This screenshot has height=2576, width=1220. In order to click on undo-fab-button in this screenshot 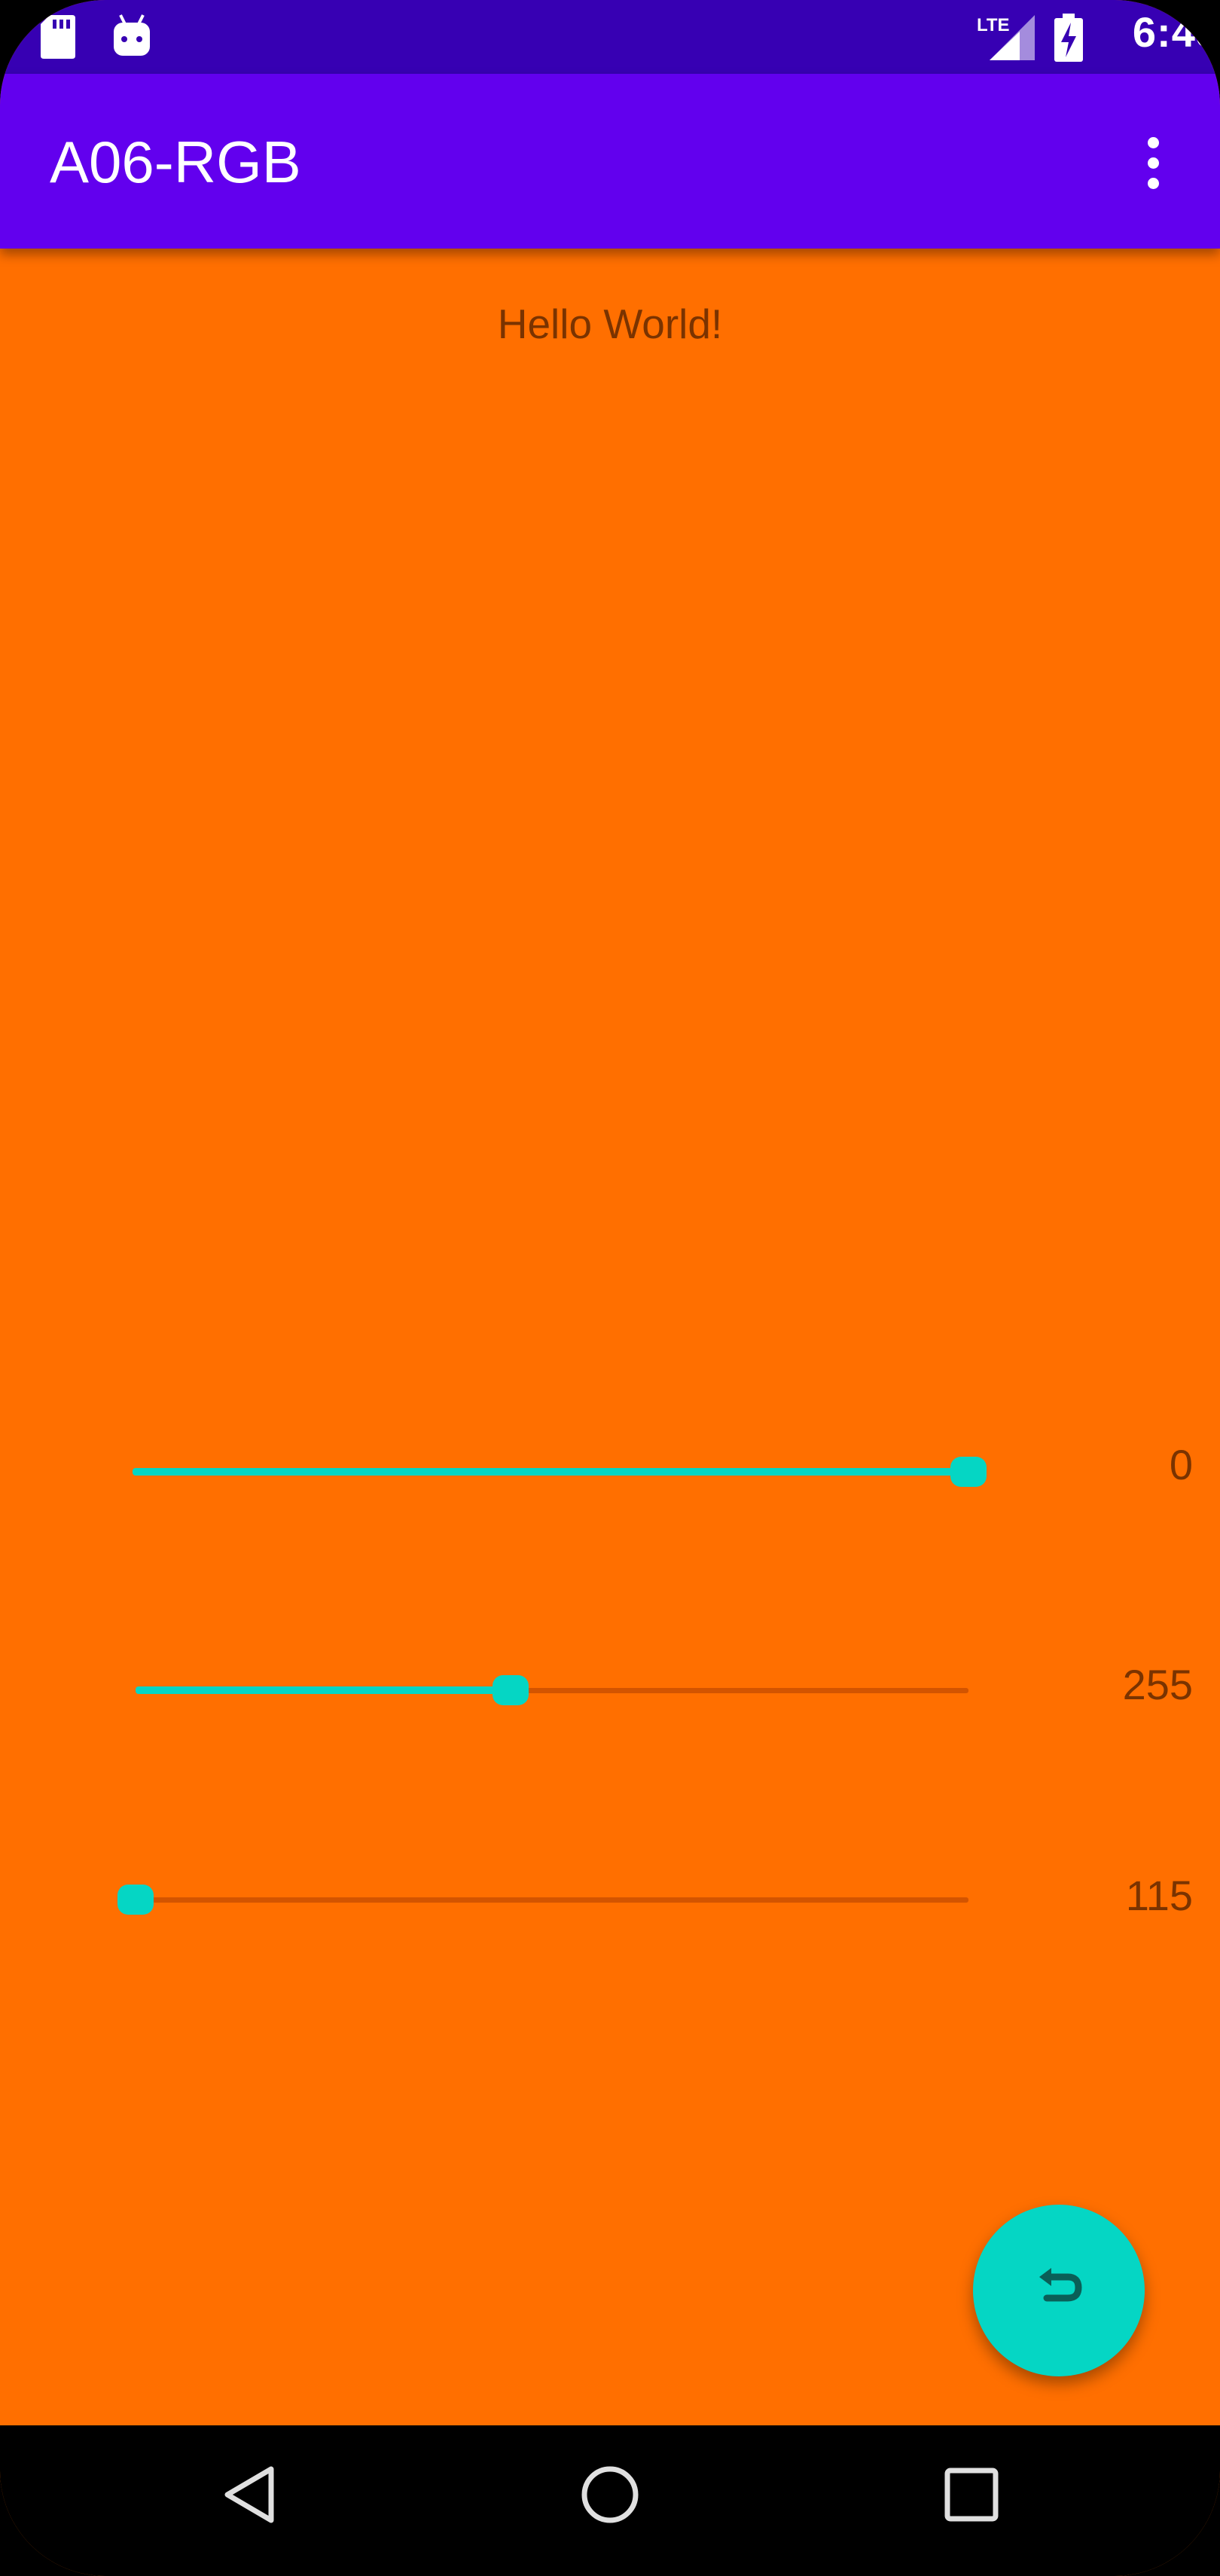, I will do `click(1059, 2291)`.